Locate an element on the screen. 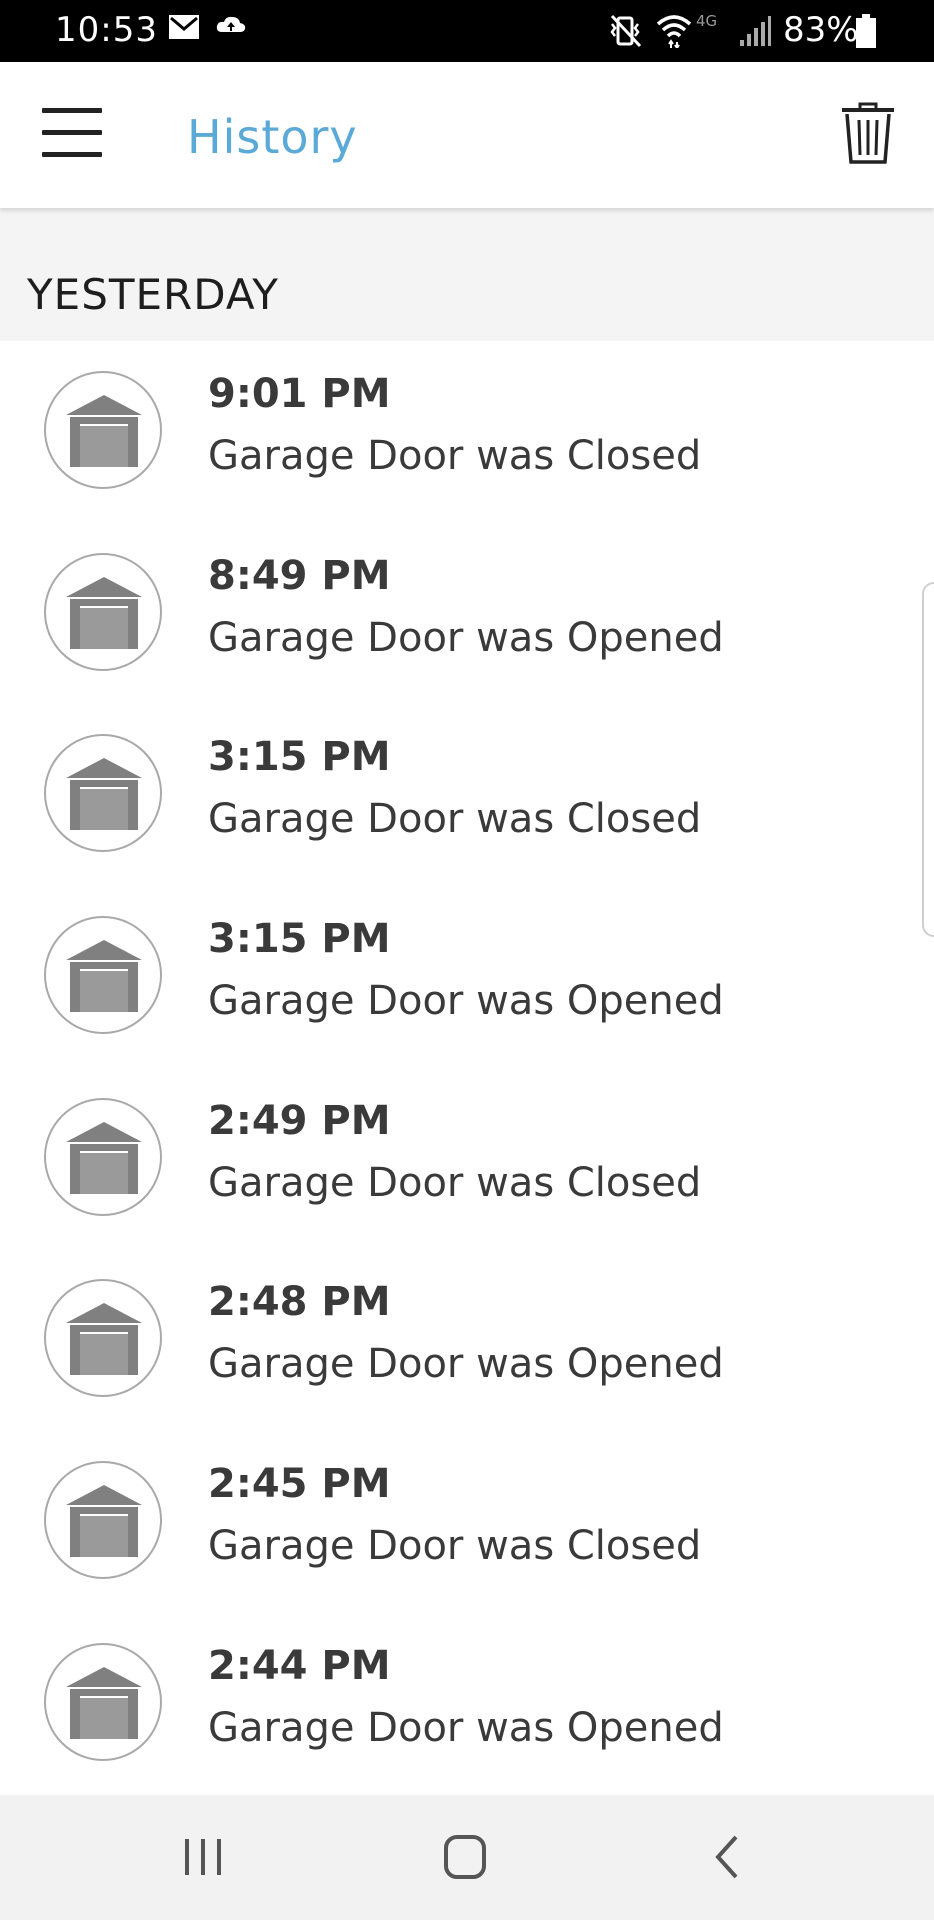  back-button is located at coordinates (727, 1857).